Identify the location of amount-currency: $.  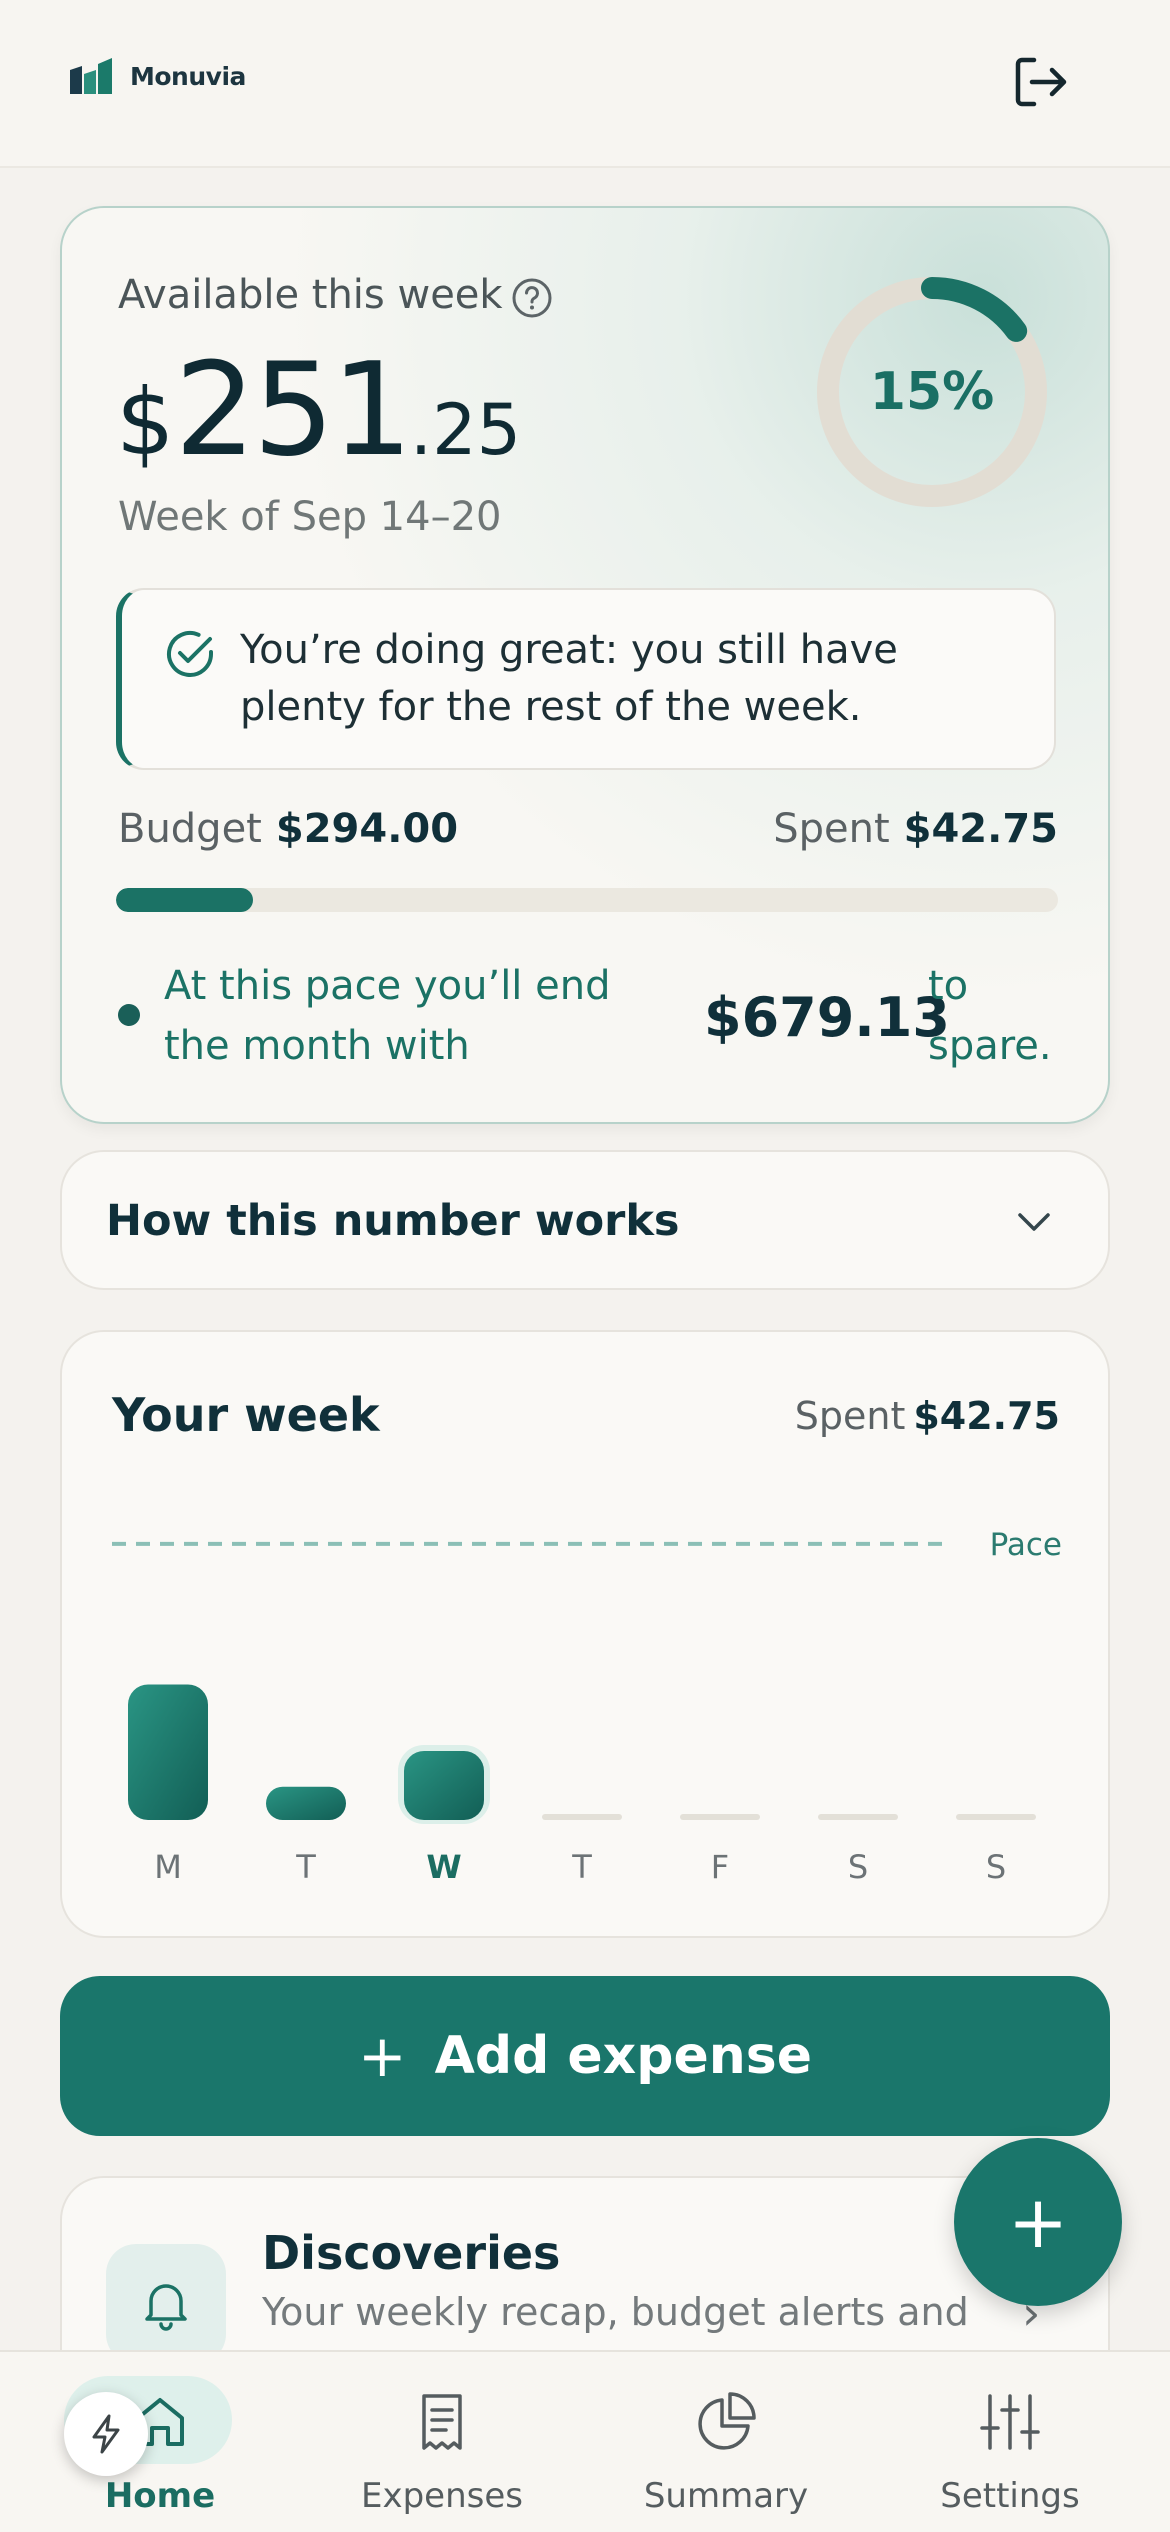
(145, 422).